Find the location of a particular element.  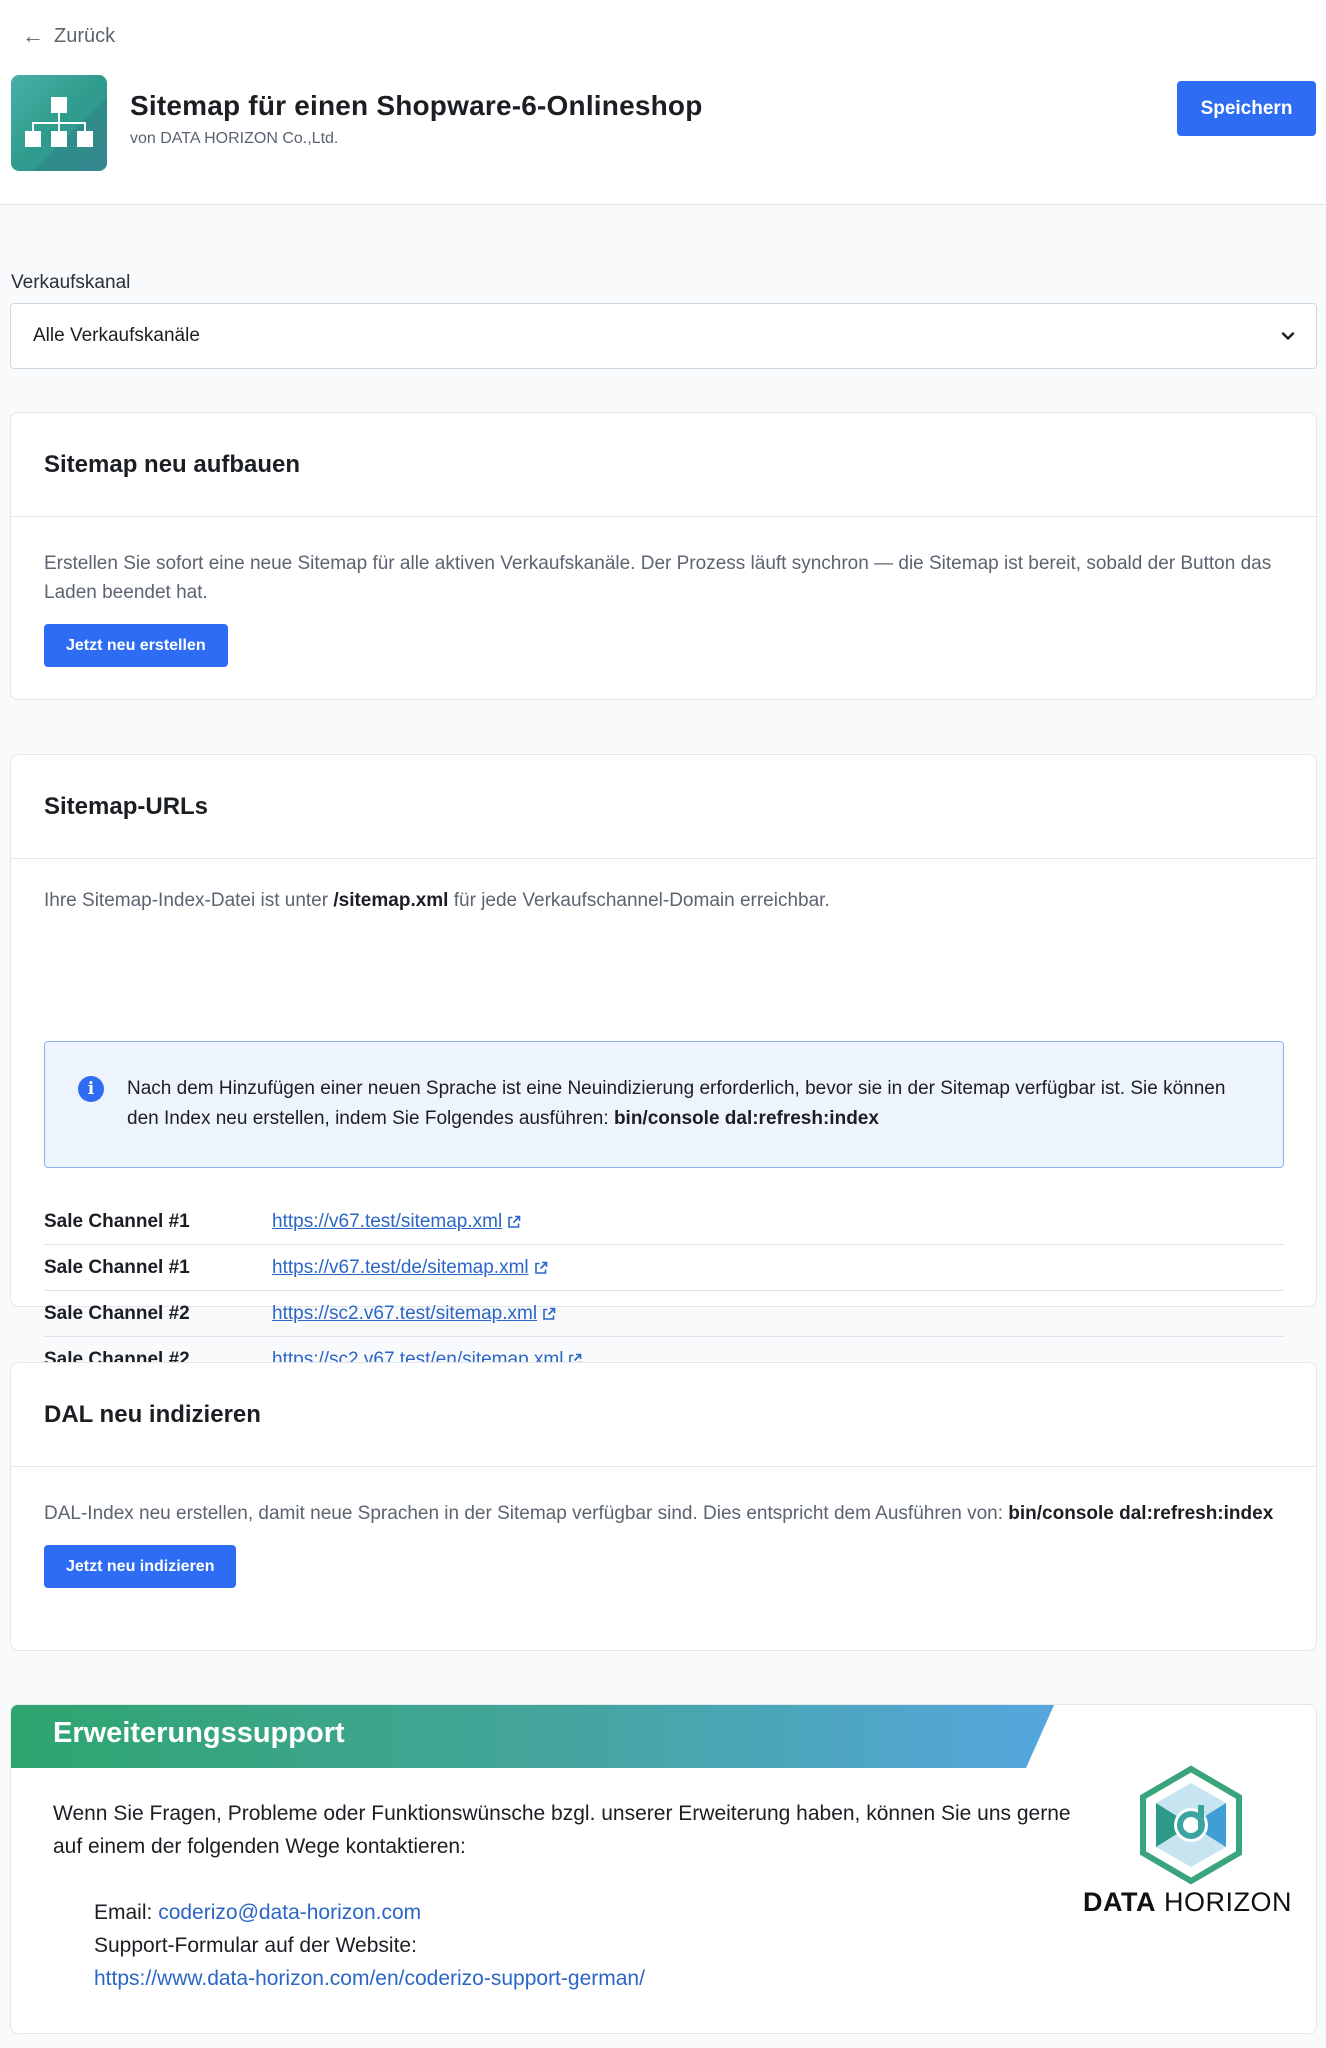

support-email-link: coderizo@data-horizon.com is located at coordinates (289, 1912).